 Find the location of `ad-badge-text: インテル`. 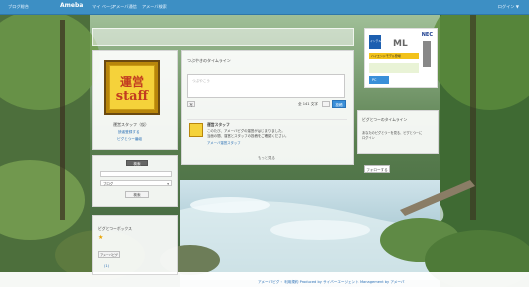

ad-badge-text: インテル is located at coordinates (376, 41).